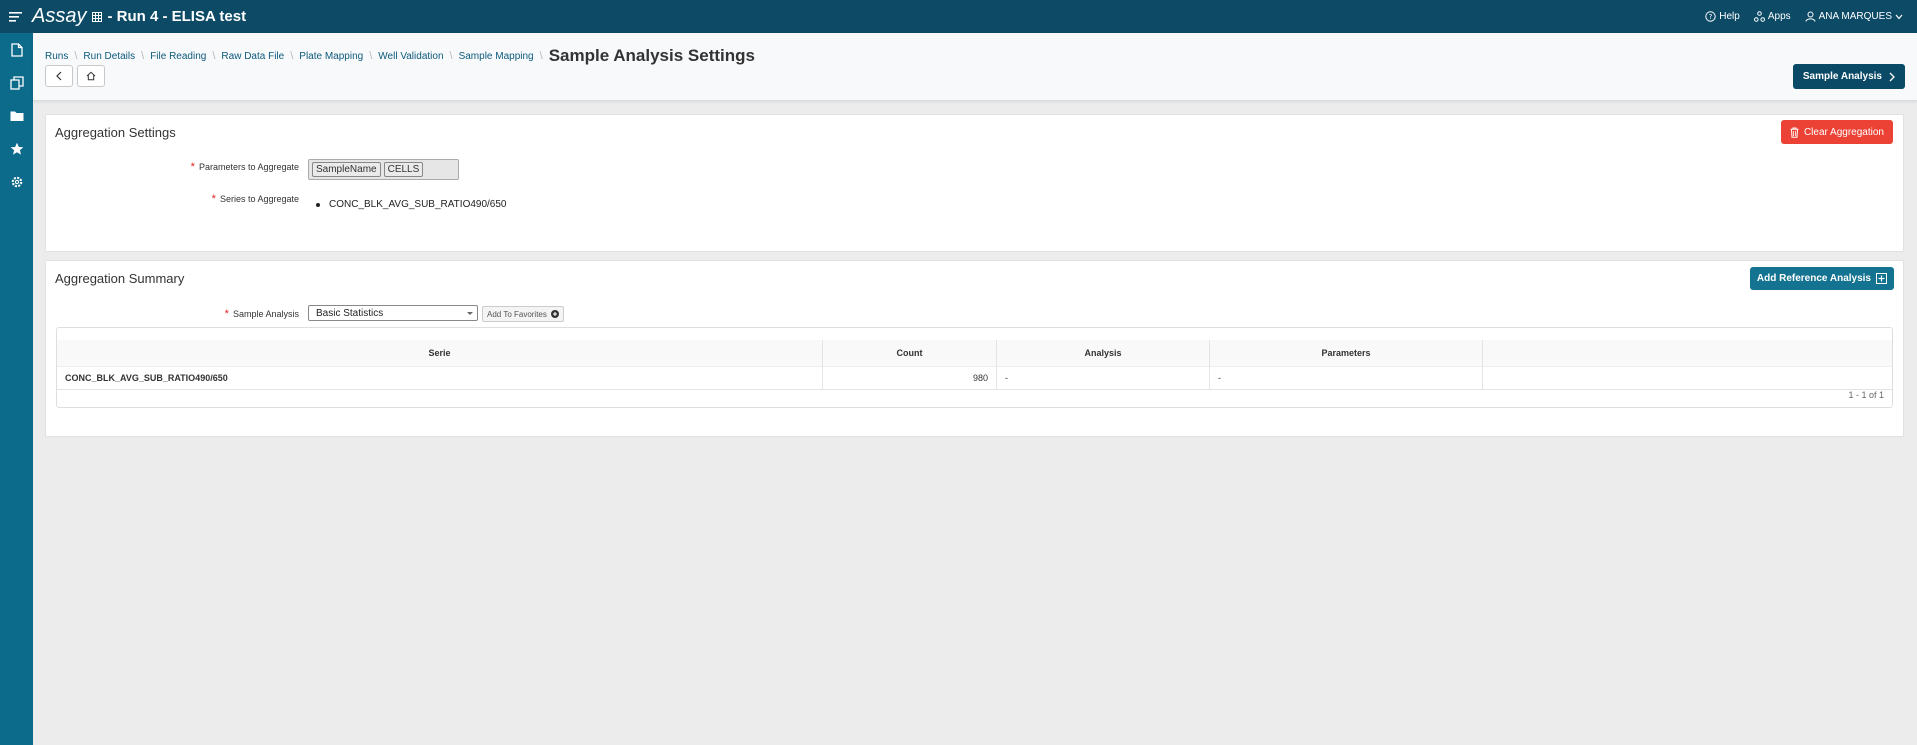 This screenshot has height=745, width=1917. I want to click on clear-aggregation-label: Clear Aggregation, so click(1843, 132).